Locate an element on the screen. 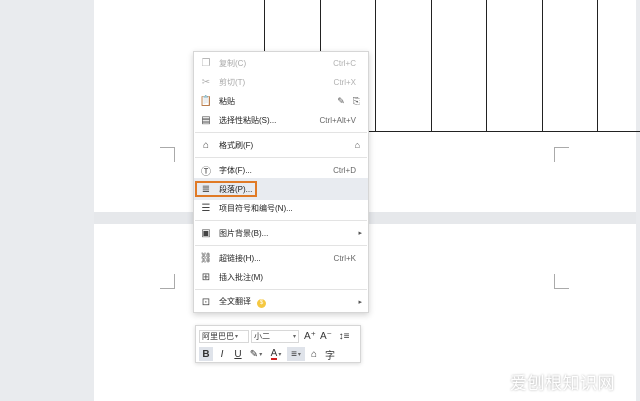 This screenshot has width=640, height=401. bullets-numbering-icon: ☰ is located at coordinates (206, 208).